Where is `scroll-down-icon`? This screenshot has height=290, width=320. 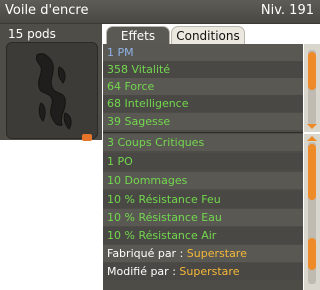 scroll-down-icon is located at coordinates (312, 126).